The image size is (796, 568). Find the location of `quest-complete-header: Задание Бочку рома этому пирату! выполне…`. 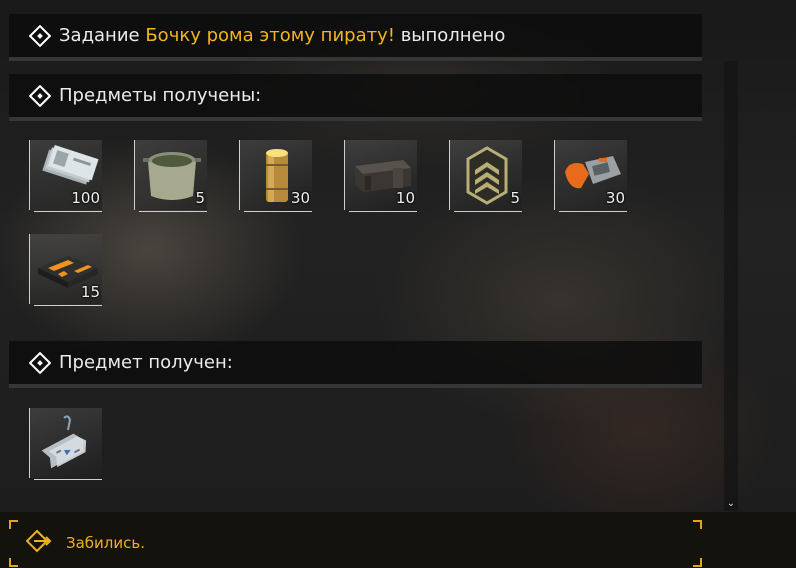

quest-complete-header: Задание Бочку рома этому пирату! выполне… is located at coordinates (355, 37).